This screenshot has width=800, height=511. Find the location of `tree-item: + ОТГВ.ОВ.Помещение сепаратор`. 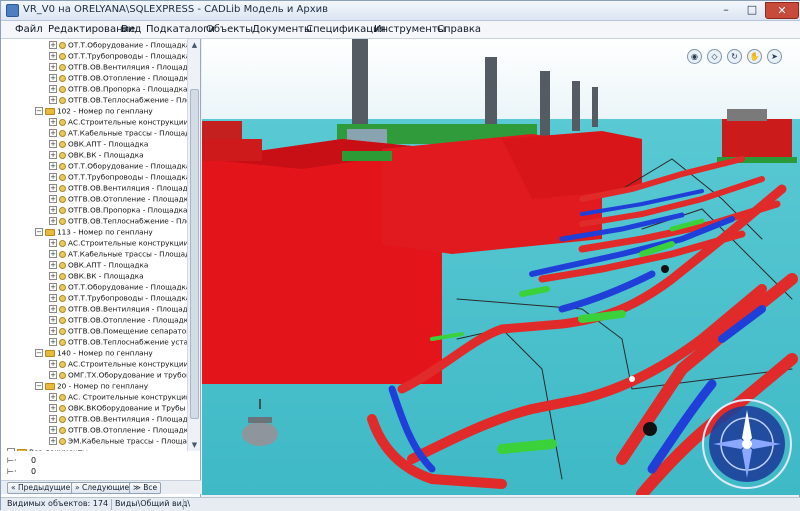

tree-item: + ОТГВ.ОВ.Помещение сепаратор is located at coordinates (118, 330).